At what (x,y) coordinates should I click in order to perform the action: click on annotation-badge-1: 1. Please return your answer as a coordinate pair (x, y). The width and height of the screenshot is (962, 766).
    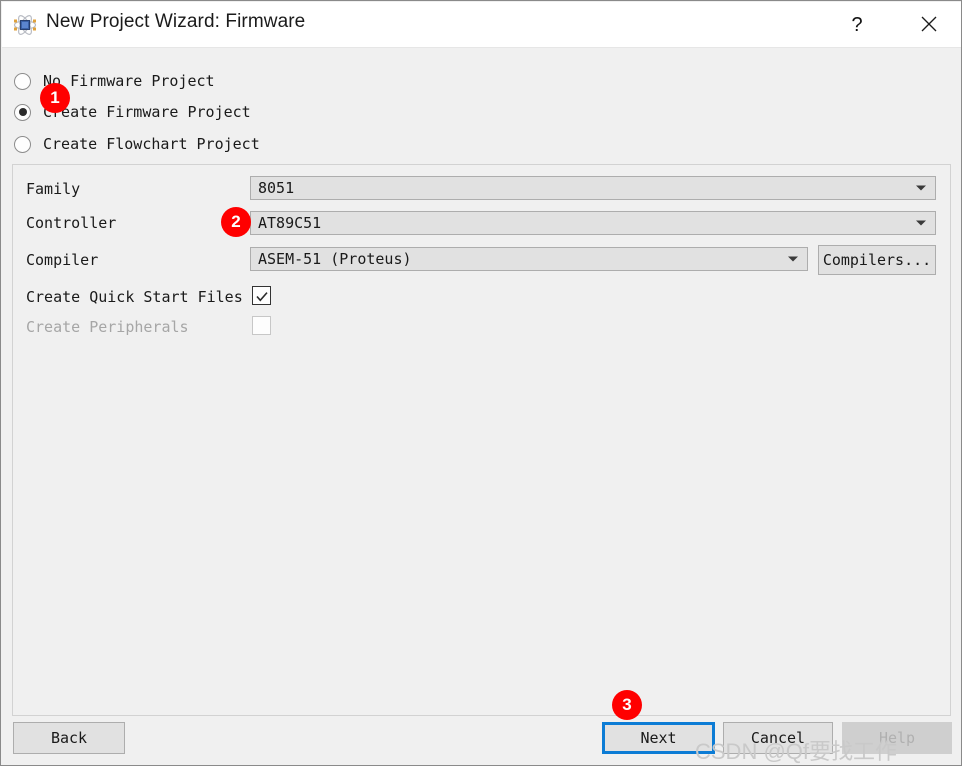
    Looking at the image, I should click on (55, 98).